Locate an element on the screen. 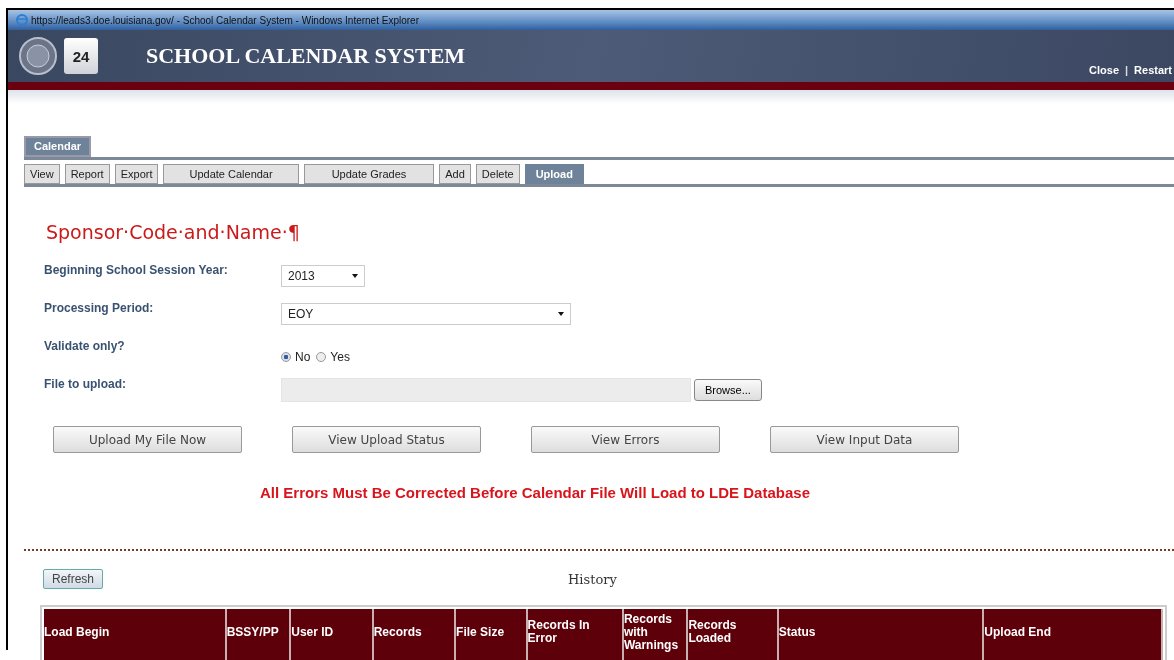 Image resolution: width=1174 pixels, height=660 pixels. restart-link: Restart is located at coordinates (1153, 70).